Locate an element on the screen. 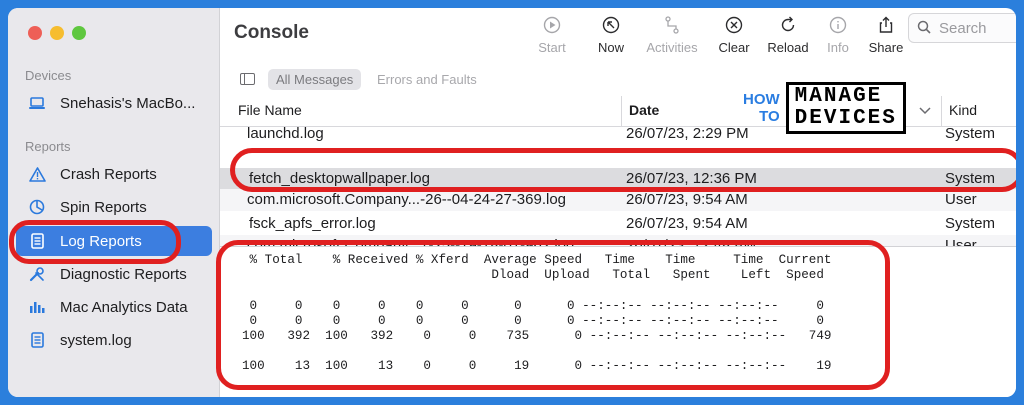 The image size is (1024, 405). logo-box: MANAGE DEVICES is located at coordinates (845, 108).